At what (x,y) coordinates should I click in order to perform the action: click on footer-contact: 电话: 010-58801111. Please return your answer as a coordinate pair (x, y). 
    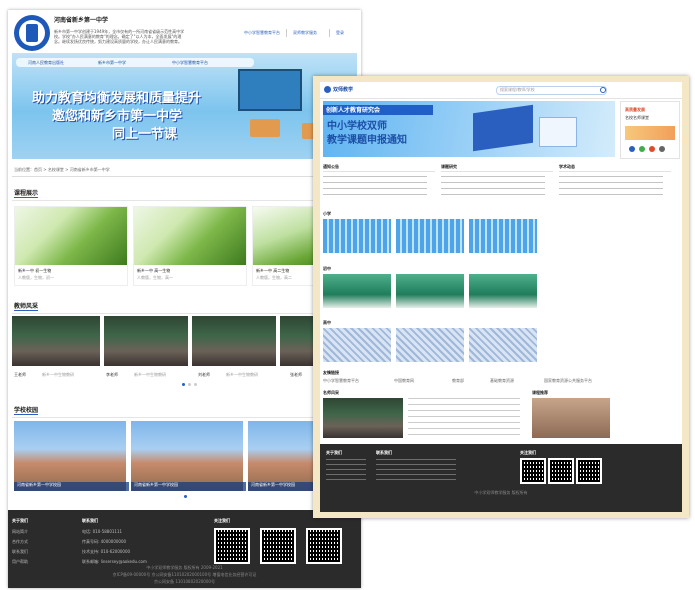
    Looking at the image, I should click on (102, 531).